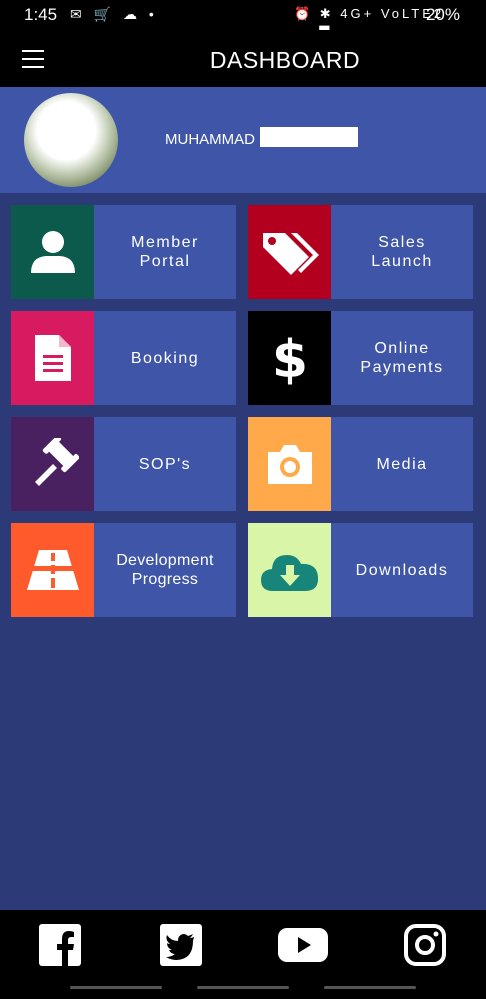  I want to click on tile-downloads: Downloads, so click(360, 570).